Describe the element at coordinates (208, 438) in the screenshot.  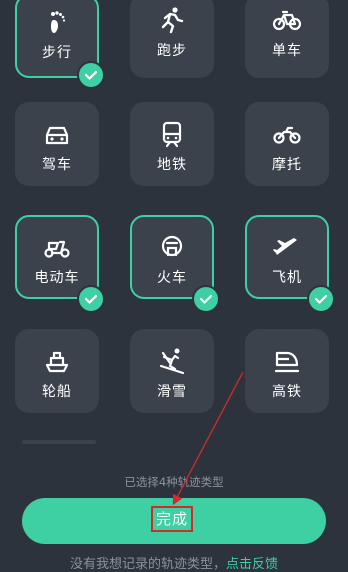
I see `annotation-arrow` at that location.